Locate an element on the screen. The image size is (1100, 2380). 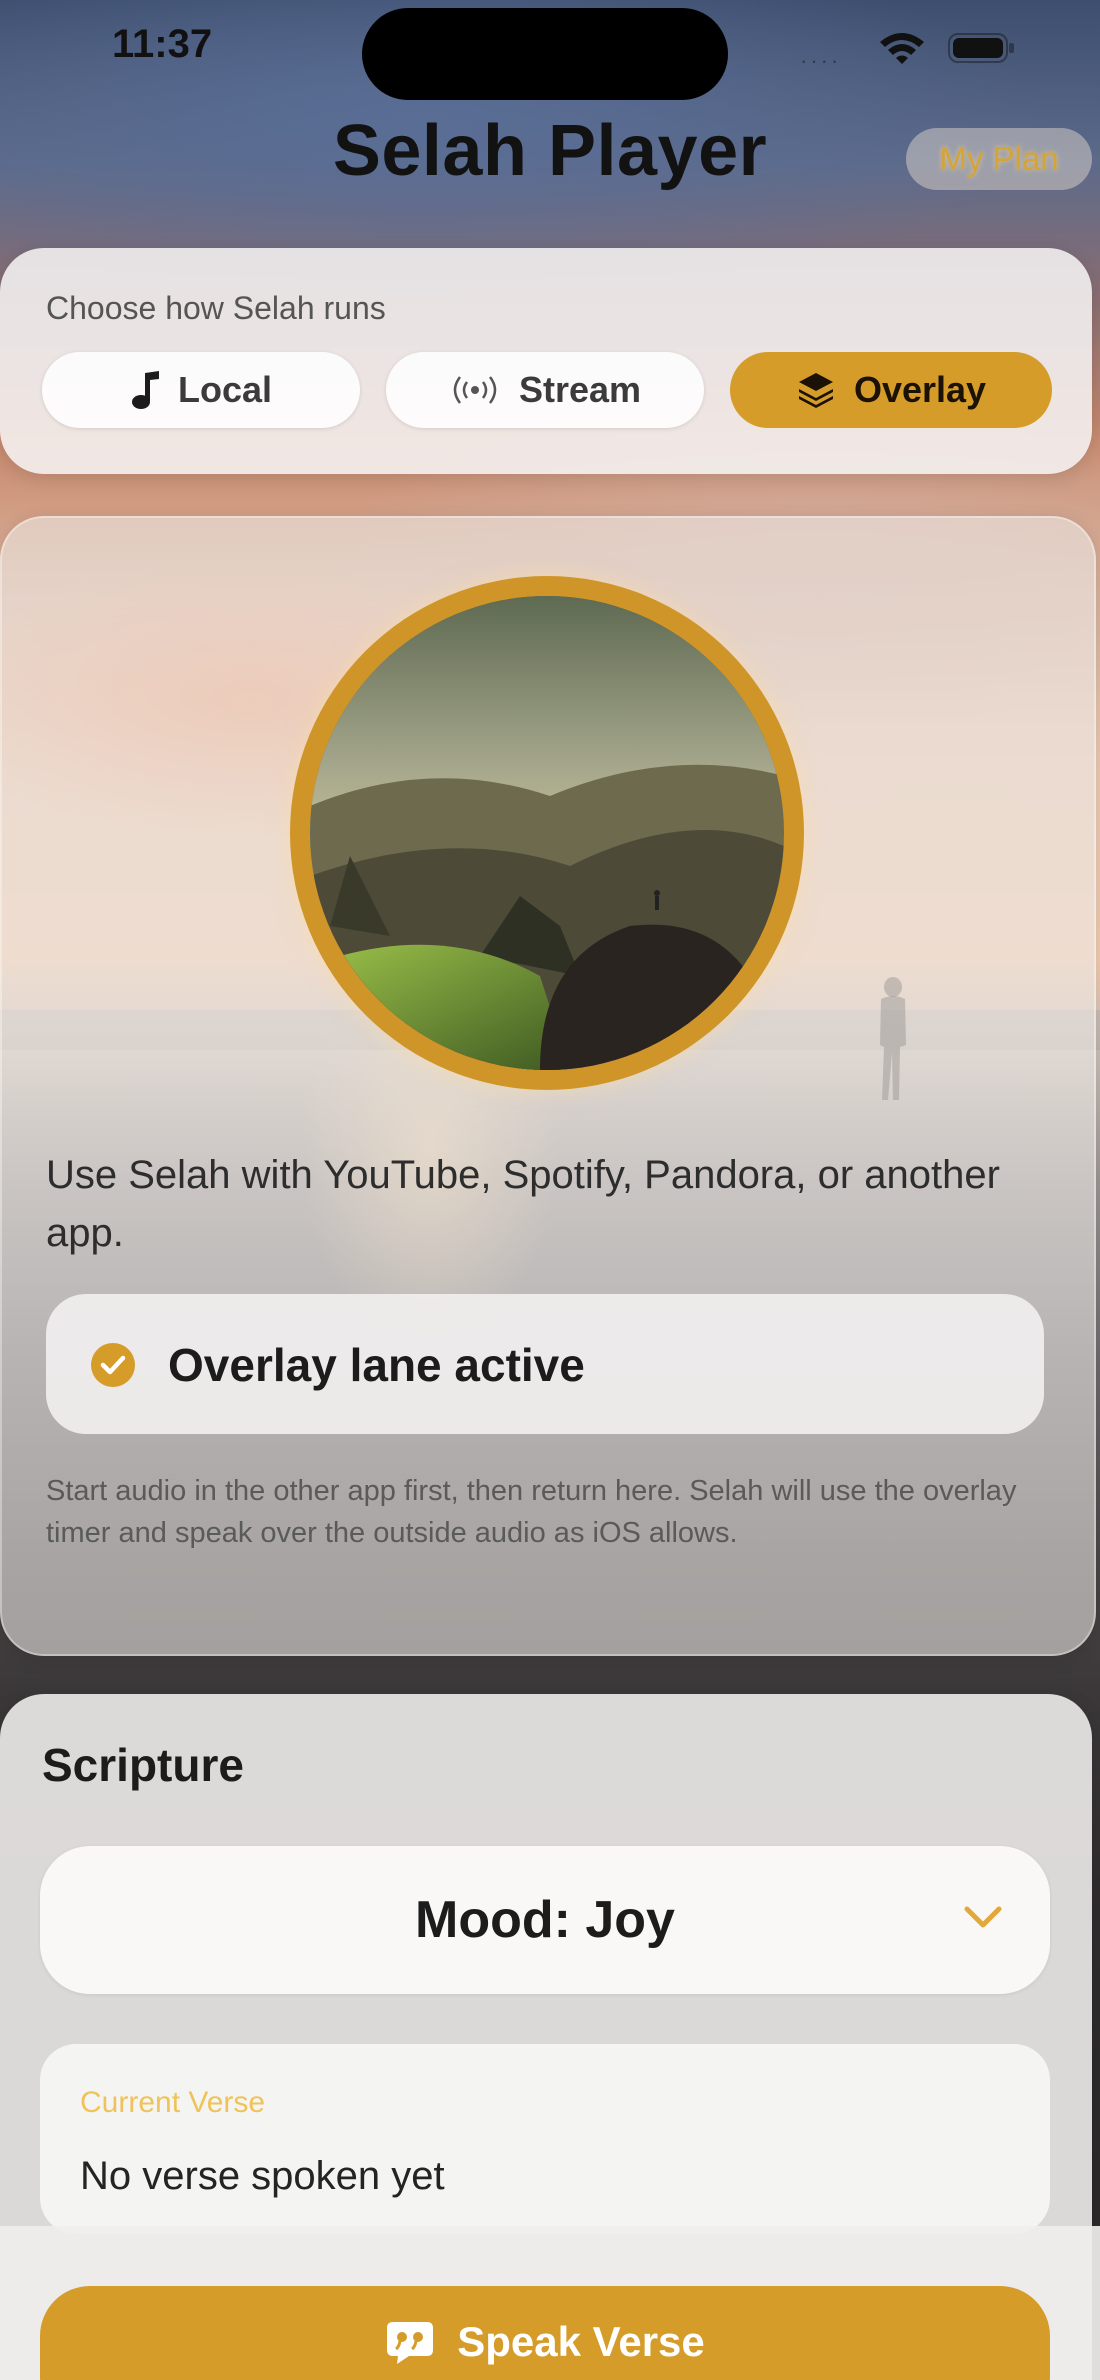
cellular-signal-icon: ···· is located at coordinates (821, 60).